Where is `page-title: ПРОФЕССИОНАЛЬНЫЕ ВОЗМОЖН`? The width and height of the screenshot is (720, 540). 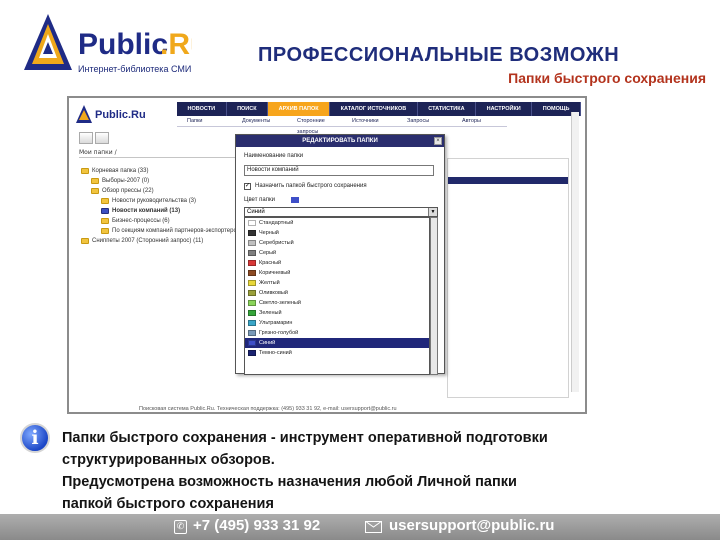
page-title: ПРОФЕССИОНАЛЬНЫЕ ВОЗМОЖН is located at coordinates (439, 55).